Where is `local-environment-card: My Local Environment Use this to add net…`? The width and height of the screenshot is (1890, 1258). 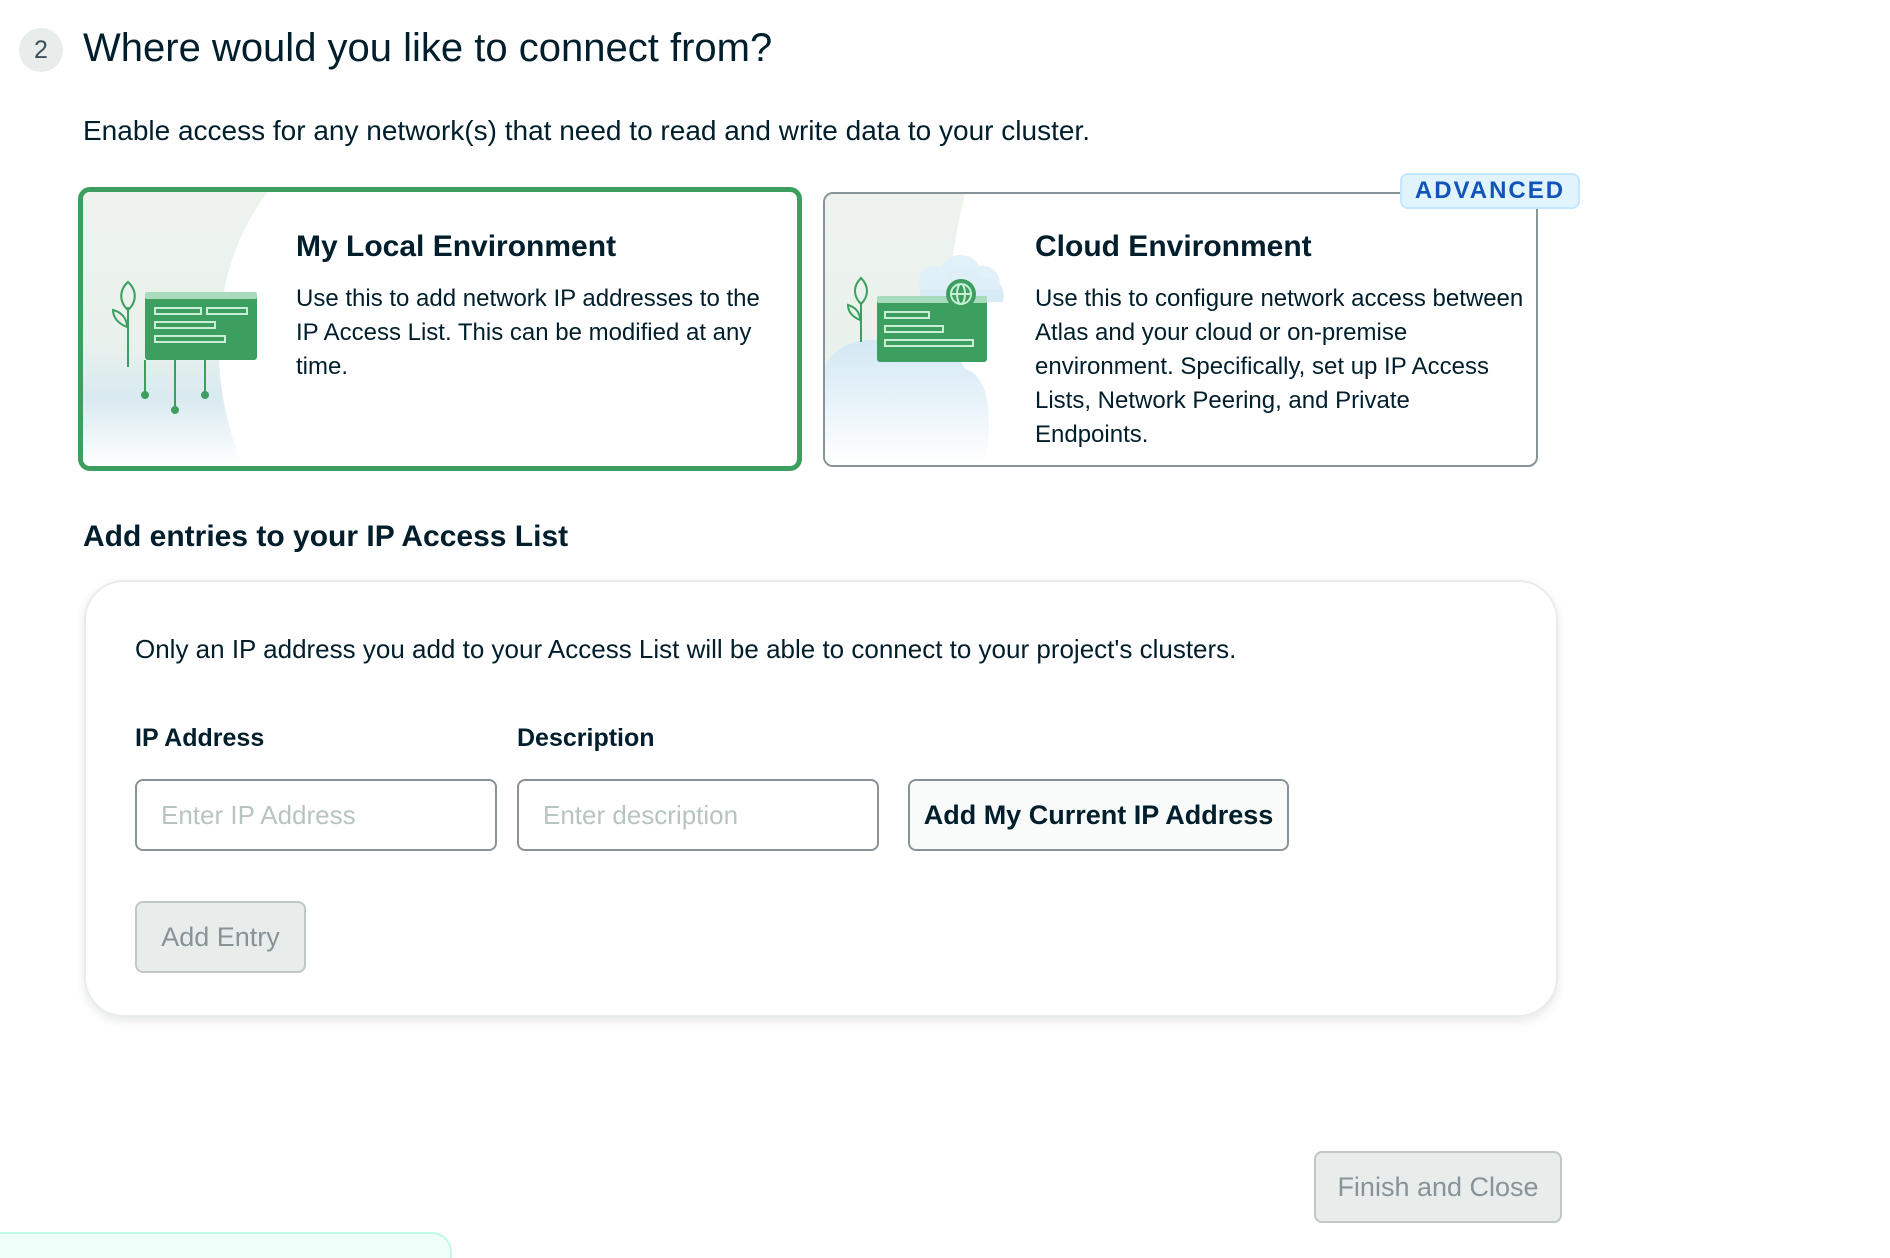 local-environment-card: My Local Environment Use this to add net… is located at coordinates (440, 329).